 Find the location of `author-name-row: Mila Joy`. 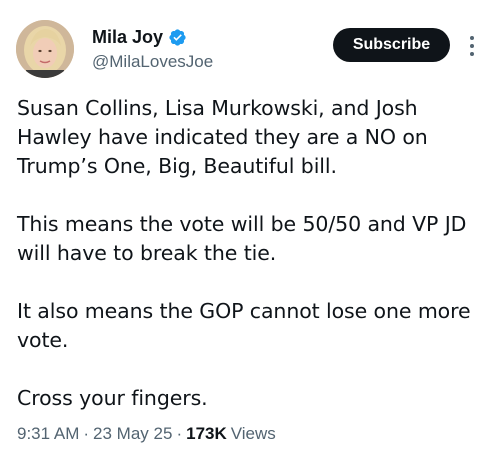

author-name-row: Mila Joy is located at coordinates (139, 37).